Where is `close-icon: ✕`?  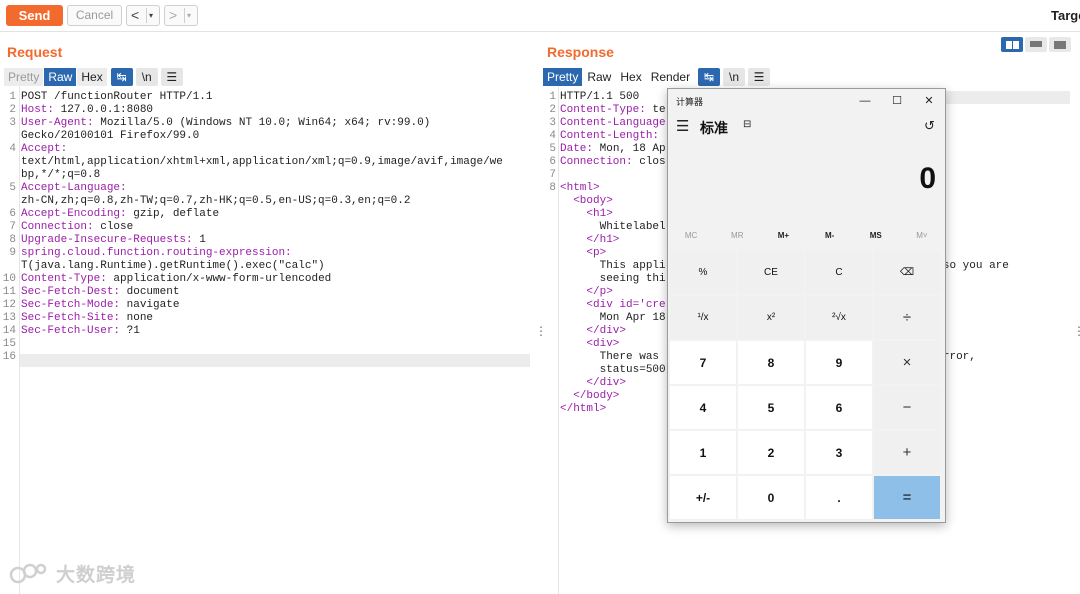 close-icon: ✕ is located at coordinates (929, 101).